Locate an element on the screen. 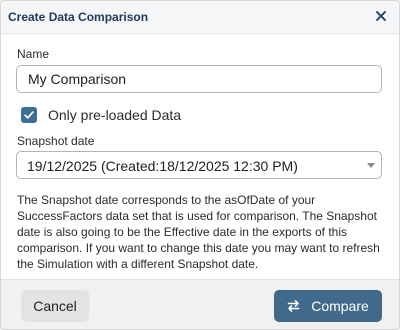 The width and height of the screenshot is (400, 330). compare-button: Compare is located at coordinates (328, 306).